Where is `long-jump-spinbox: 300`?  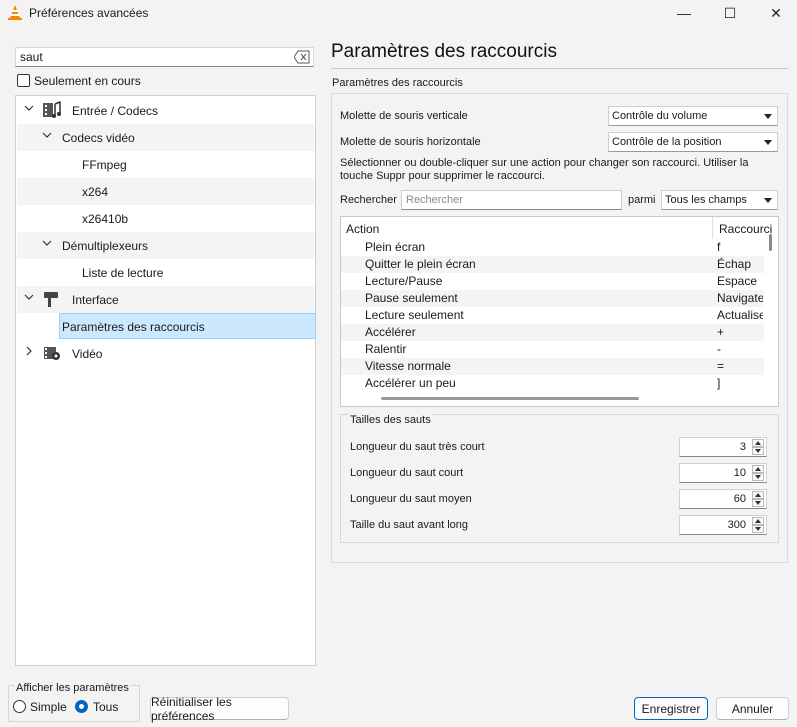 long-jump-spinbox: 300 is located at coordinates (723, 525).